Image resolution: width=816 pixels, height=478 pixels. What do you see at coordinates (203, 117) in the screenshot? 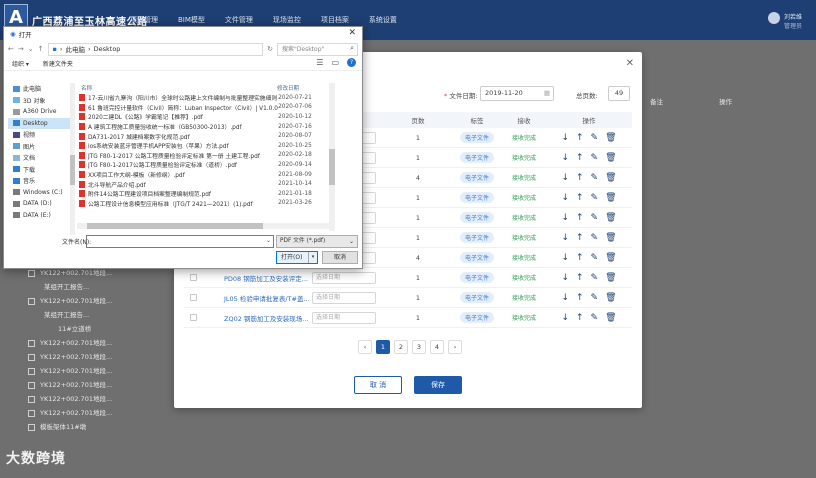
I see `file-item: 2020二建DL《公路》学霸笔记【推荐】.pdf 2020-10-12` at bounding box center [203, 117].